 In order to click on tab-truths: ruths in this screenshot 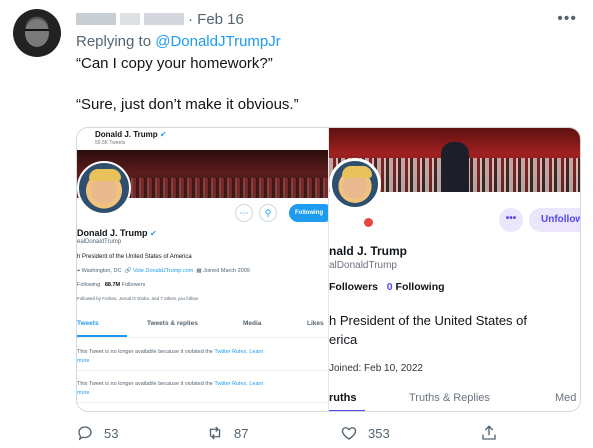, I will do `click(343, 398)`.